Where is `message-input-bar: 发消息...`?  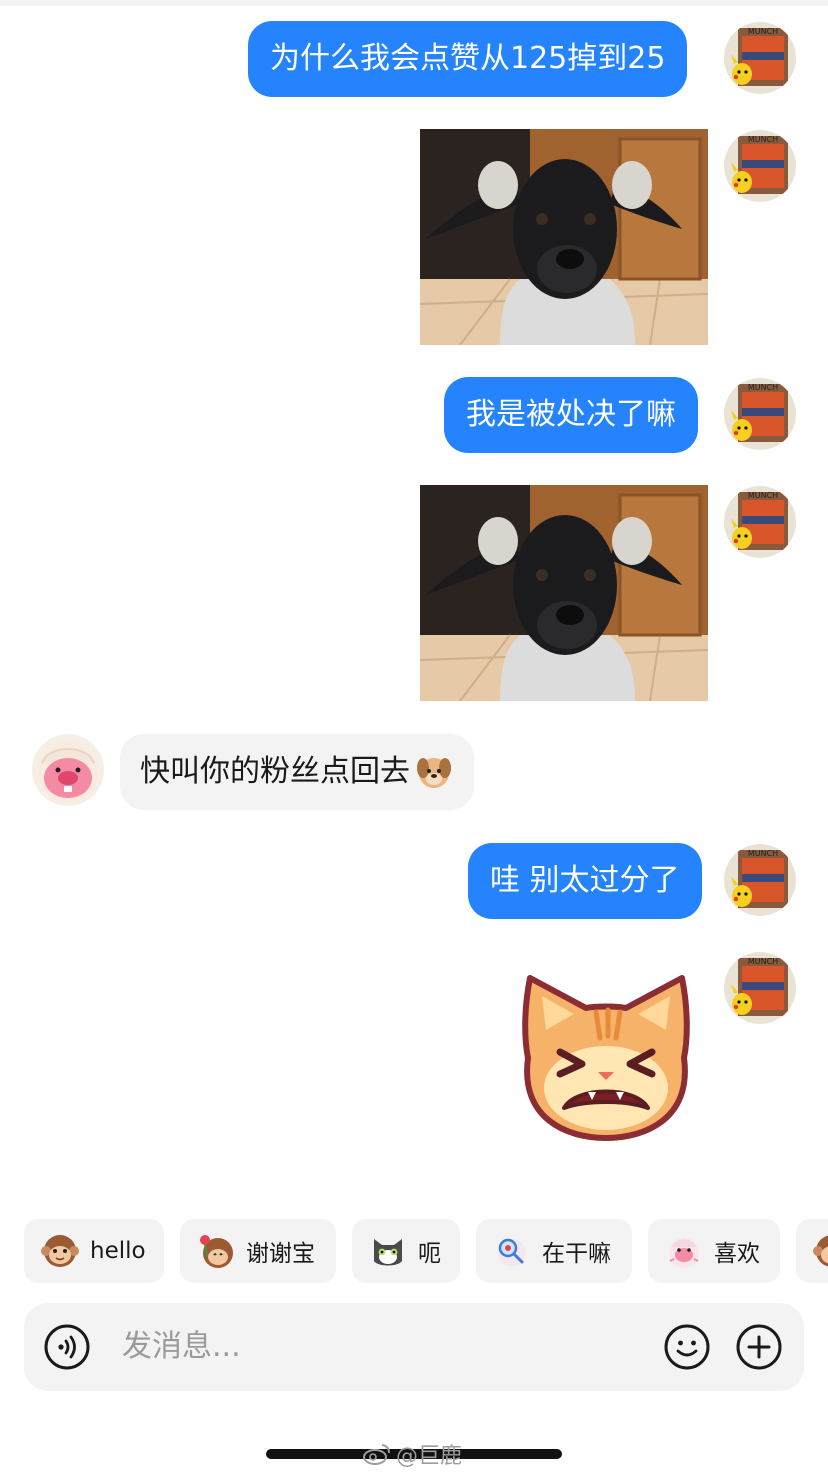
message-input-bar: 发消息... is located at coordinates (414, 1347).